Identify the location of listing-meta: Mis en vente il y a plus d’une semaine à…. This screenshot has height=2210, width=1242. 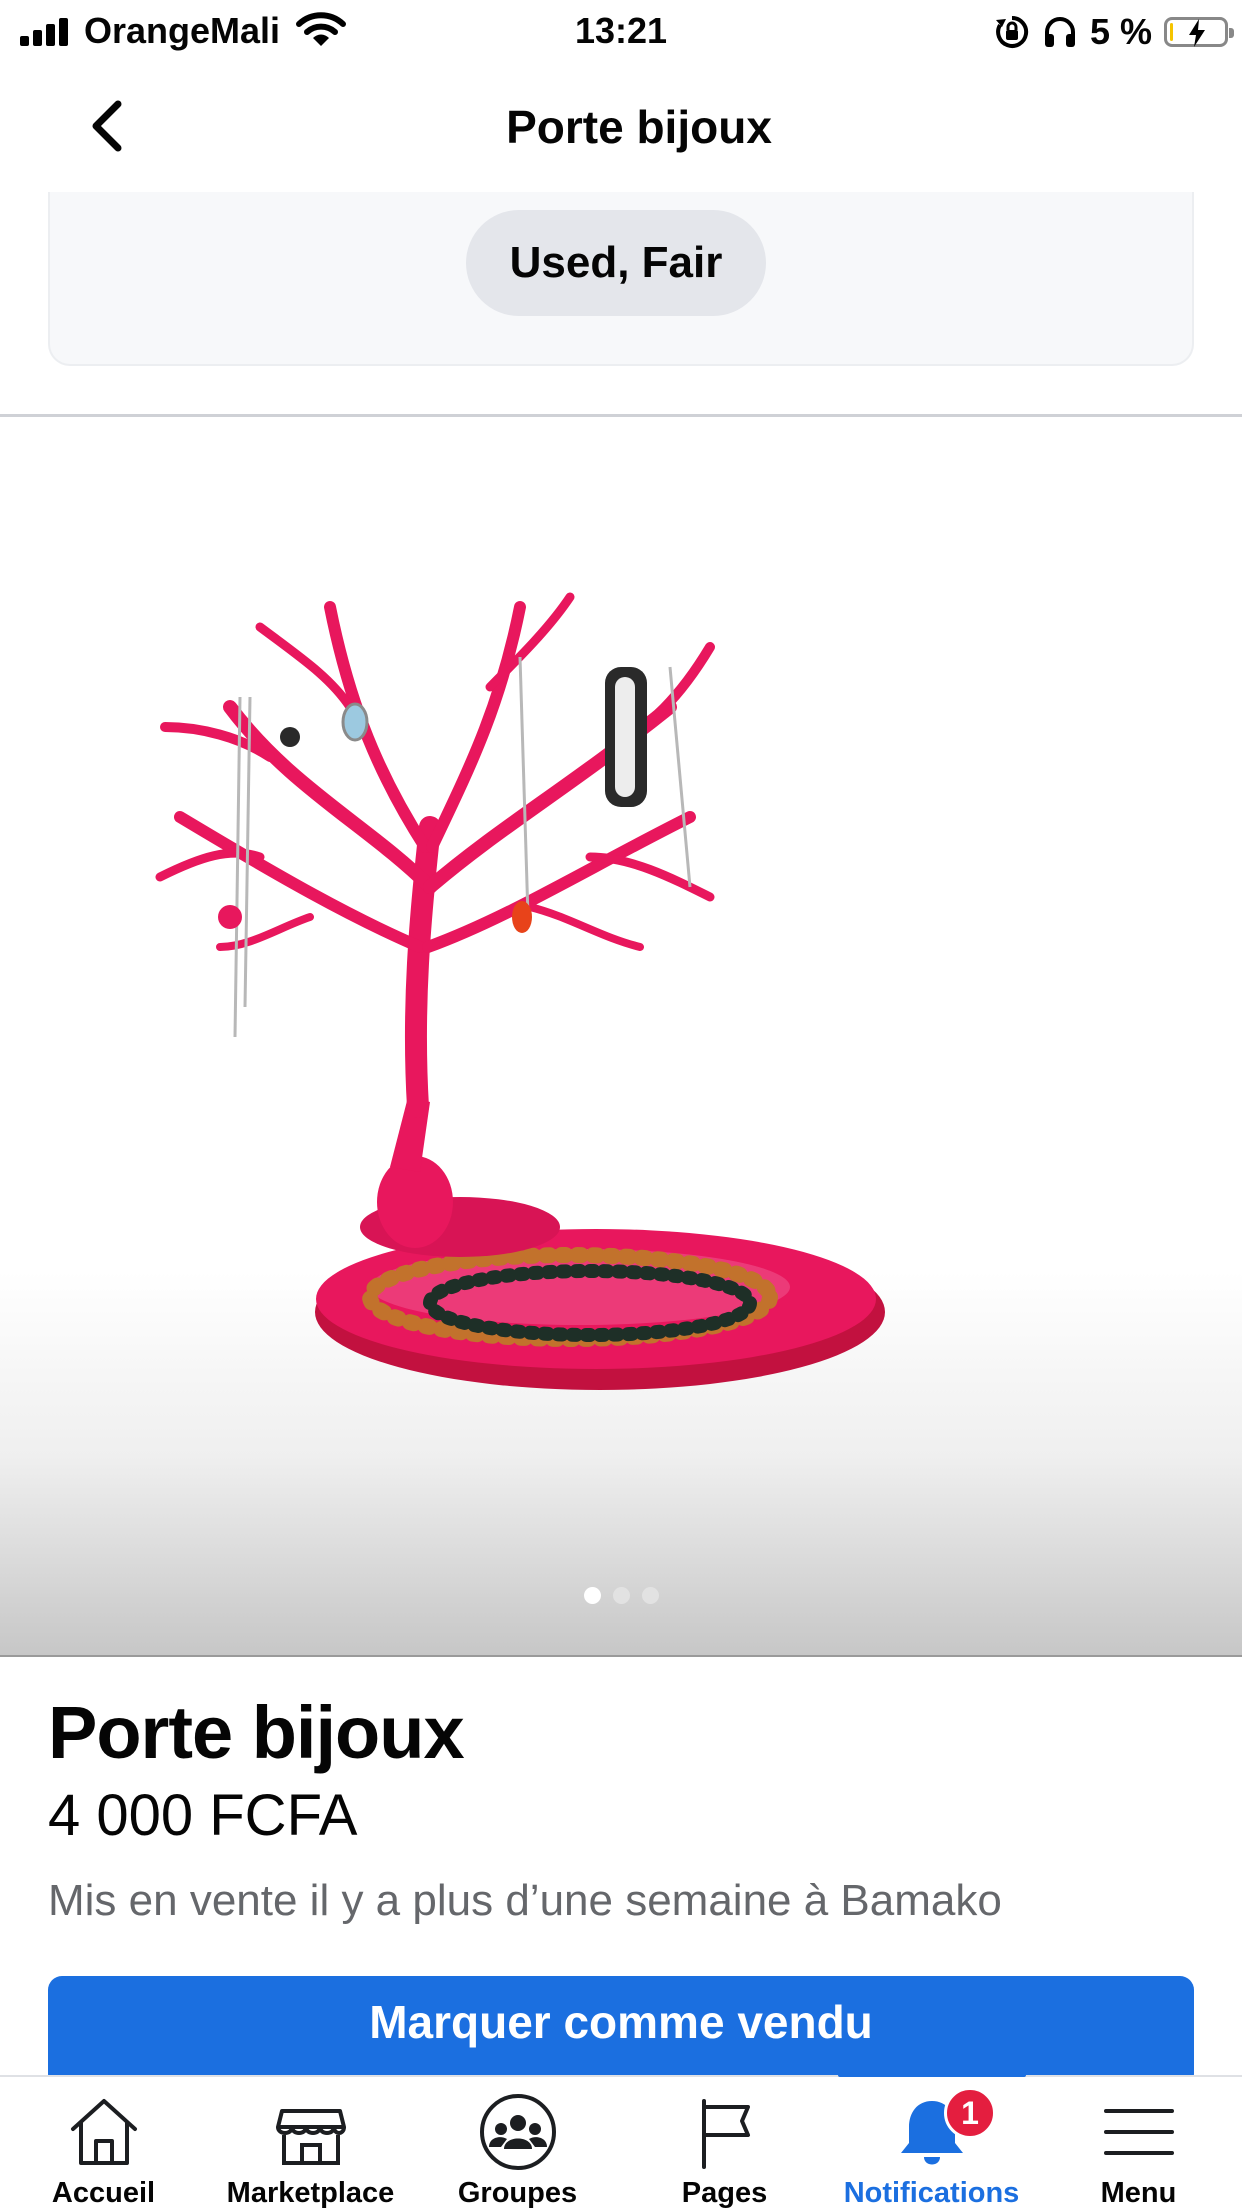
(525, 1900).